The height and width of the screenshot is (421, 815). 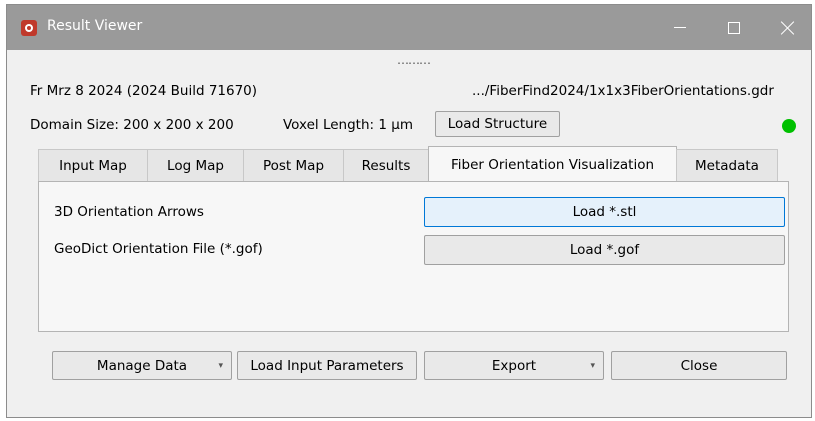 What do you see at coordinates (93, 165) in the screenshot?
I see `tab-input-map: Input Map` at bounding box center [93, 165].